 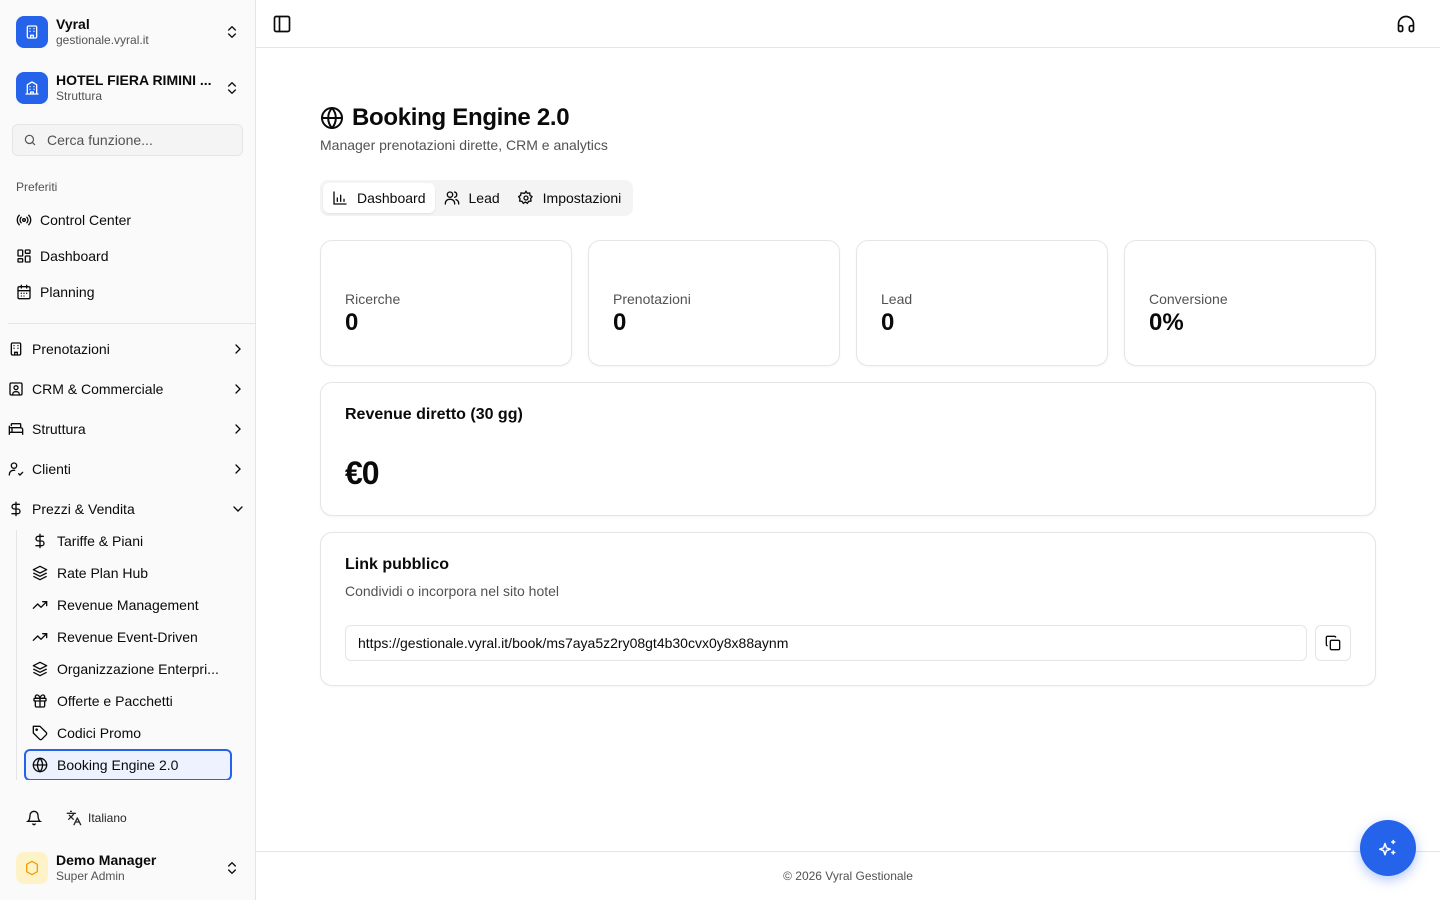 I want to click on tab-dashboard: Dashboard, so click(x=379, y=198).